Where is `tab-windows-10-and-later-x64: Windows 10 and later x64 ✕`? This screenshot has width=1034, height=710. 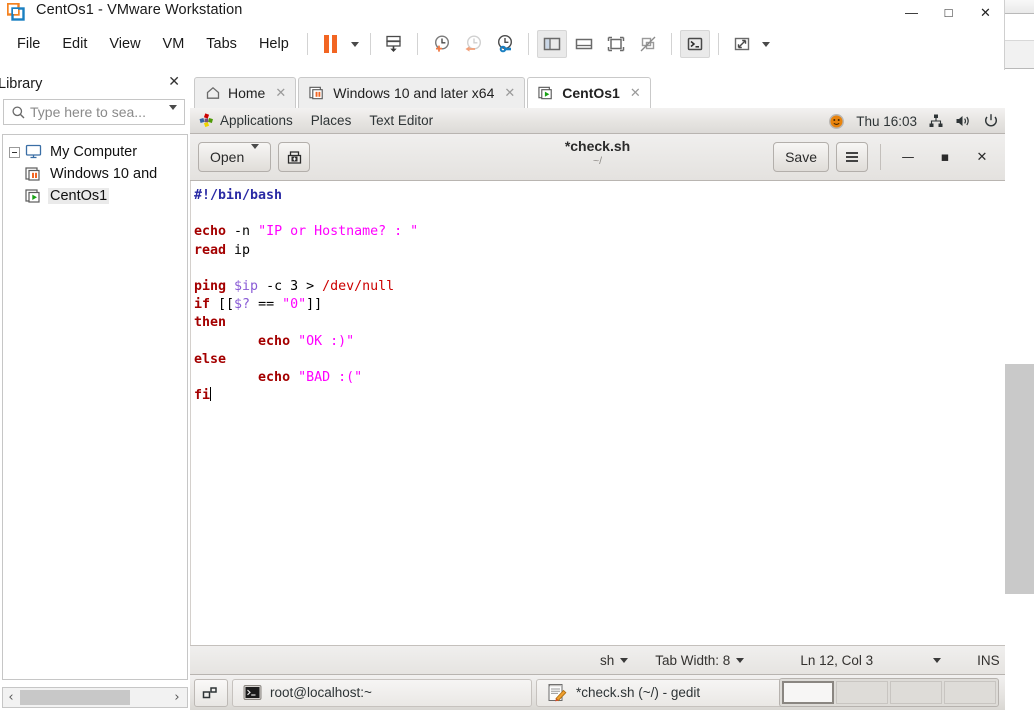
tab-windows-10-and-later-x64: Windows 10 and later x64 ✕ is located at coordinates (412, 92).